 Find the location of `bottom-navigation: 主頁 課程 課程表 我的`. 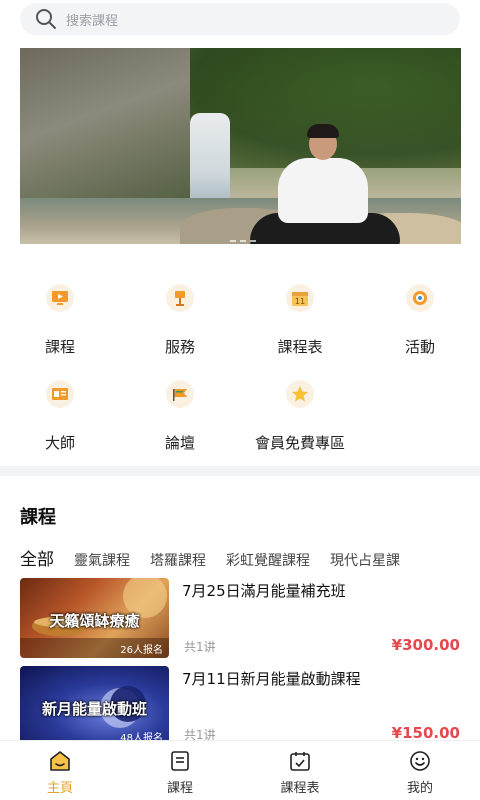

bottom-navigation: 主頁 課程 課程表 我的 is located at coordinates (240, 770).